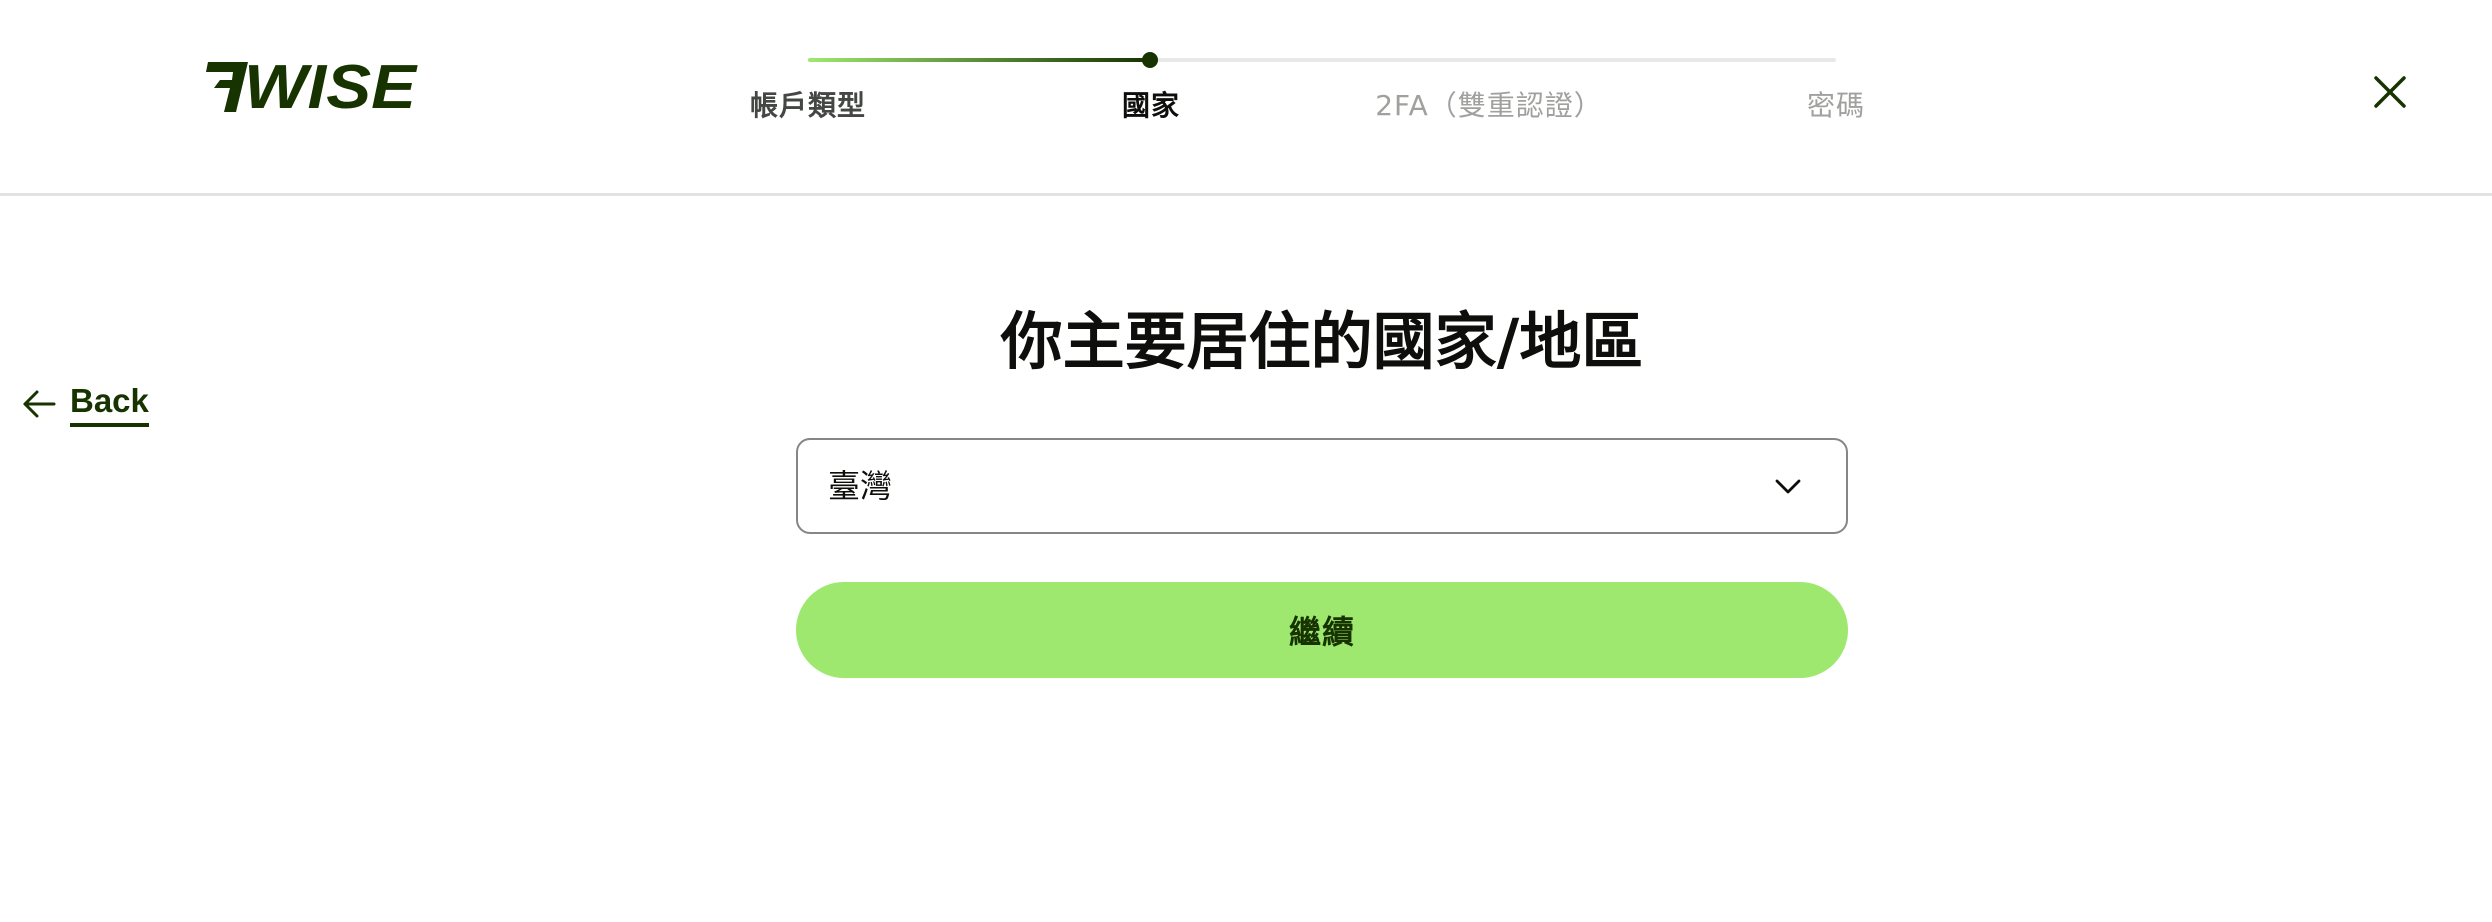 This screenshot has width=2492, height=922. What do you see at coordinates (860, 486) in the screenshot?
I see `country-select-value: 臺灣` at bounding box center [860, 486].